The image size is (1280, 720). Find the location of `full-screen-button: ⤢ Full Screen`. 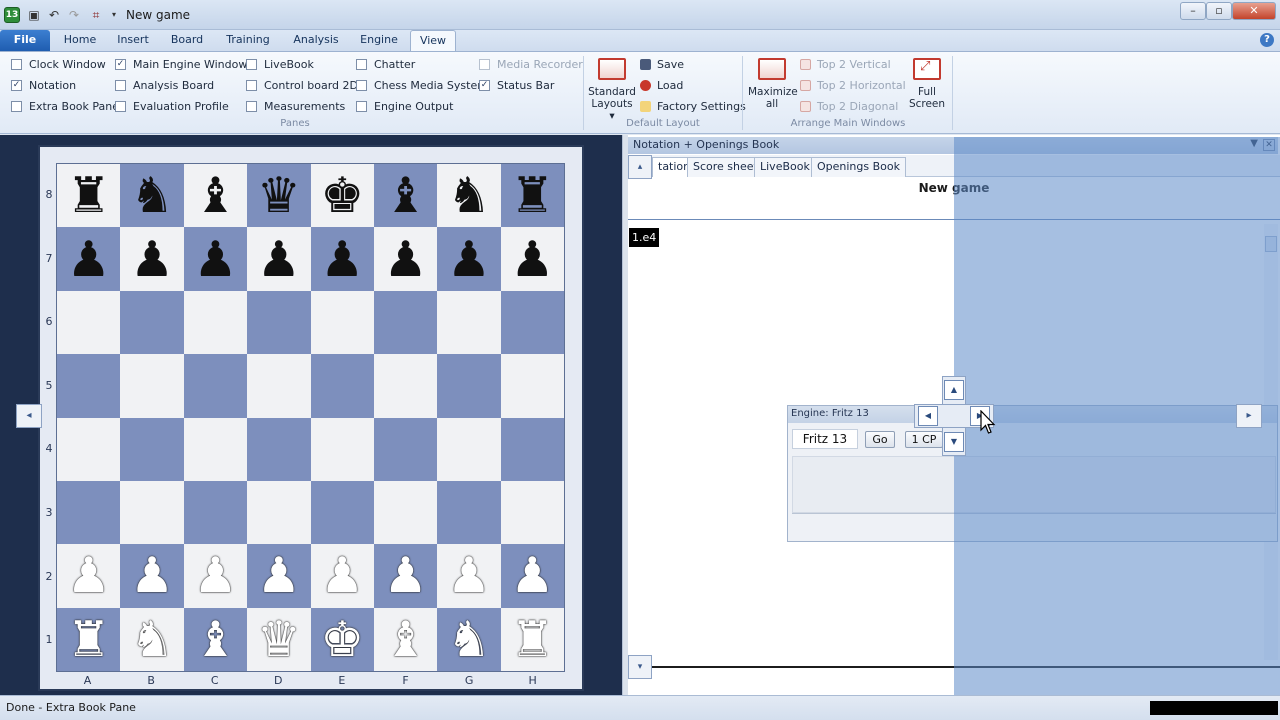

full-screen-button: ⤢ Full Screen is located at coordinates (927, 84).